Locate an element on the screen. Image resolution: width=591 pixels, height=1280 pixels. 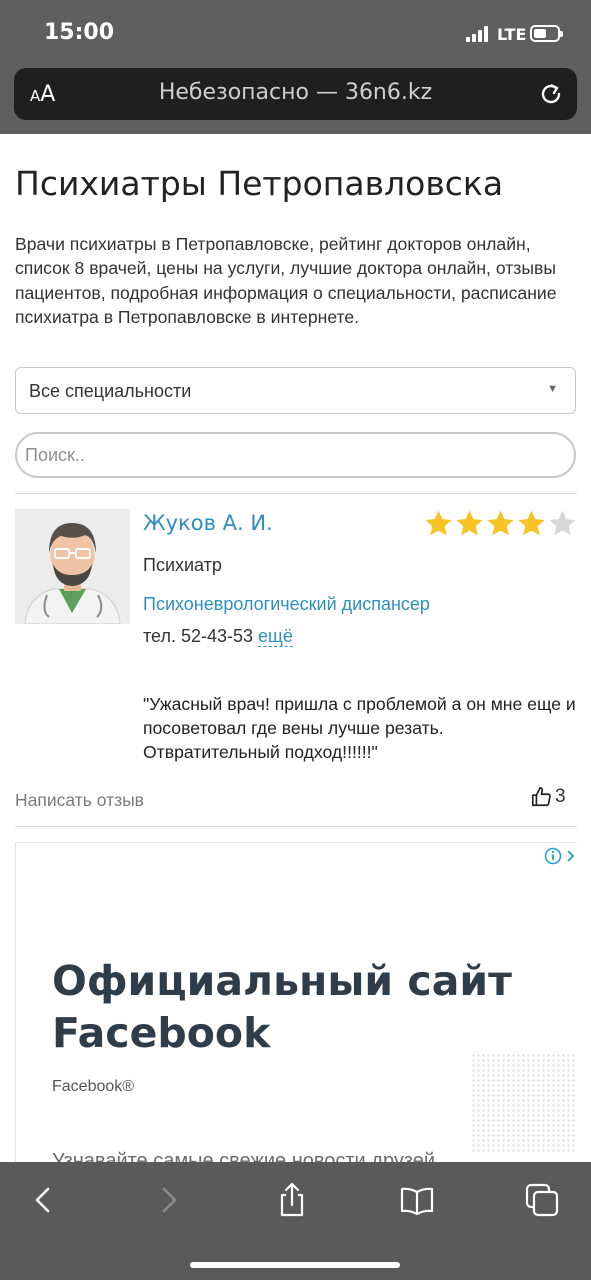
battery-icon is located at coordinates (546, 33).